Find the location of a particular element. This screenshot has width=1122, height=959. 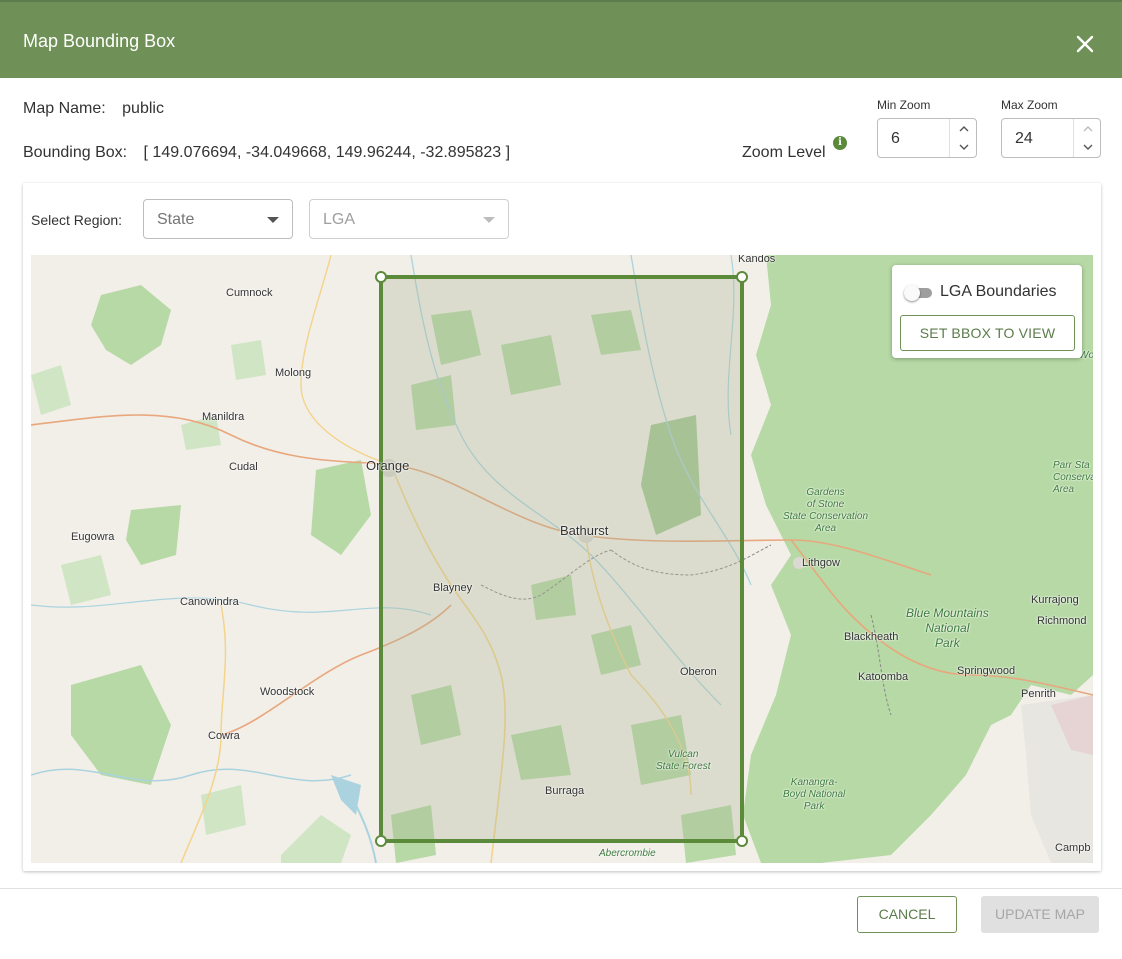

park-label: Parr Sta Conserva Area is located at coordinates (1073, 477).